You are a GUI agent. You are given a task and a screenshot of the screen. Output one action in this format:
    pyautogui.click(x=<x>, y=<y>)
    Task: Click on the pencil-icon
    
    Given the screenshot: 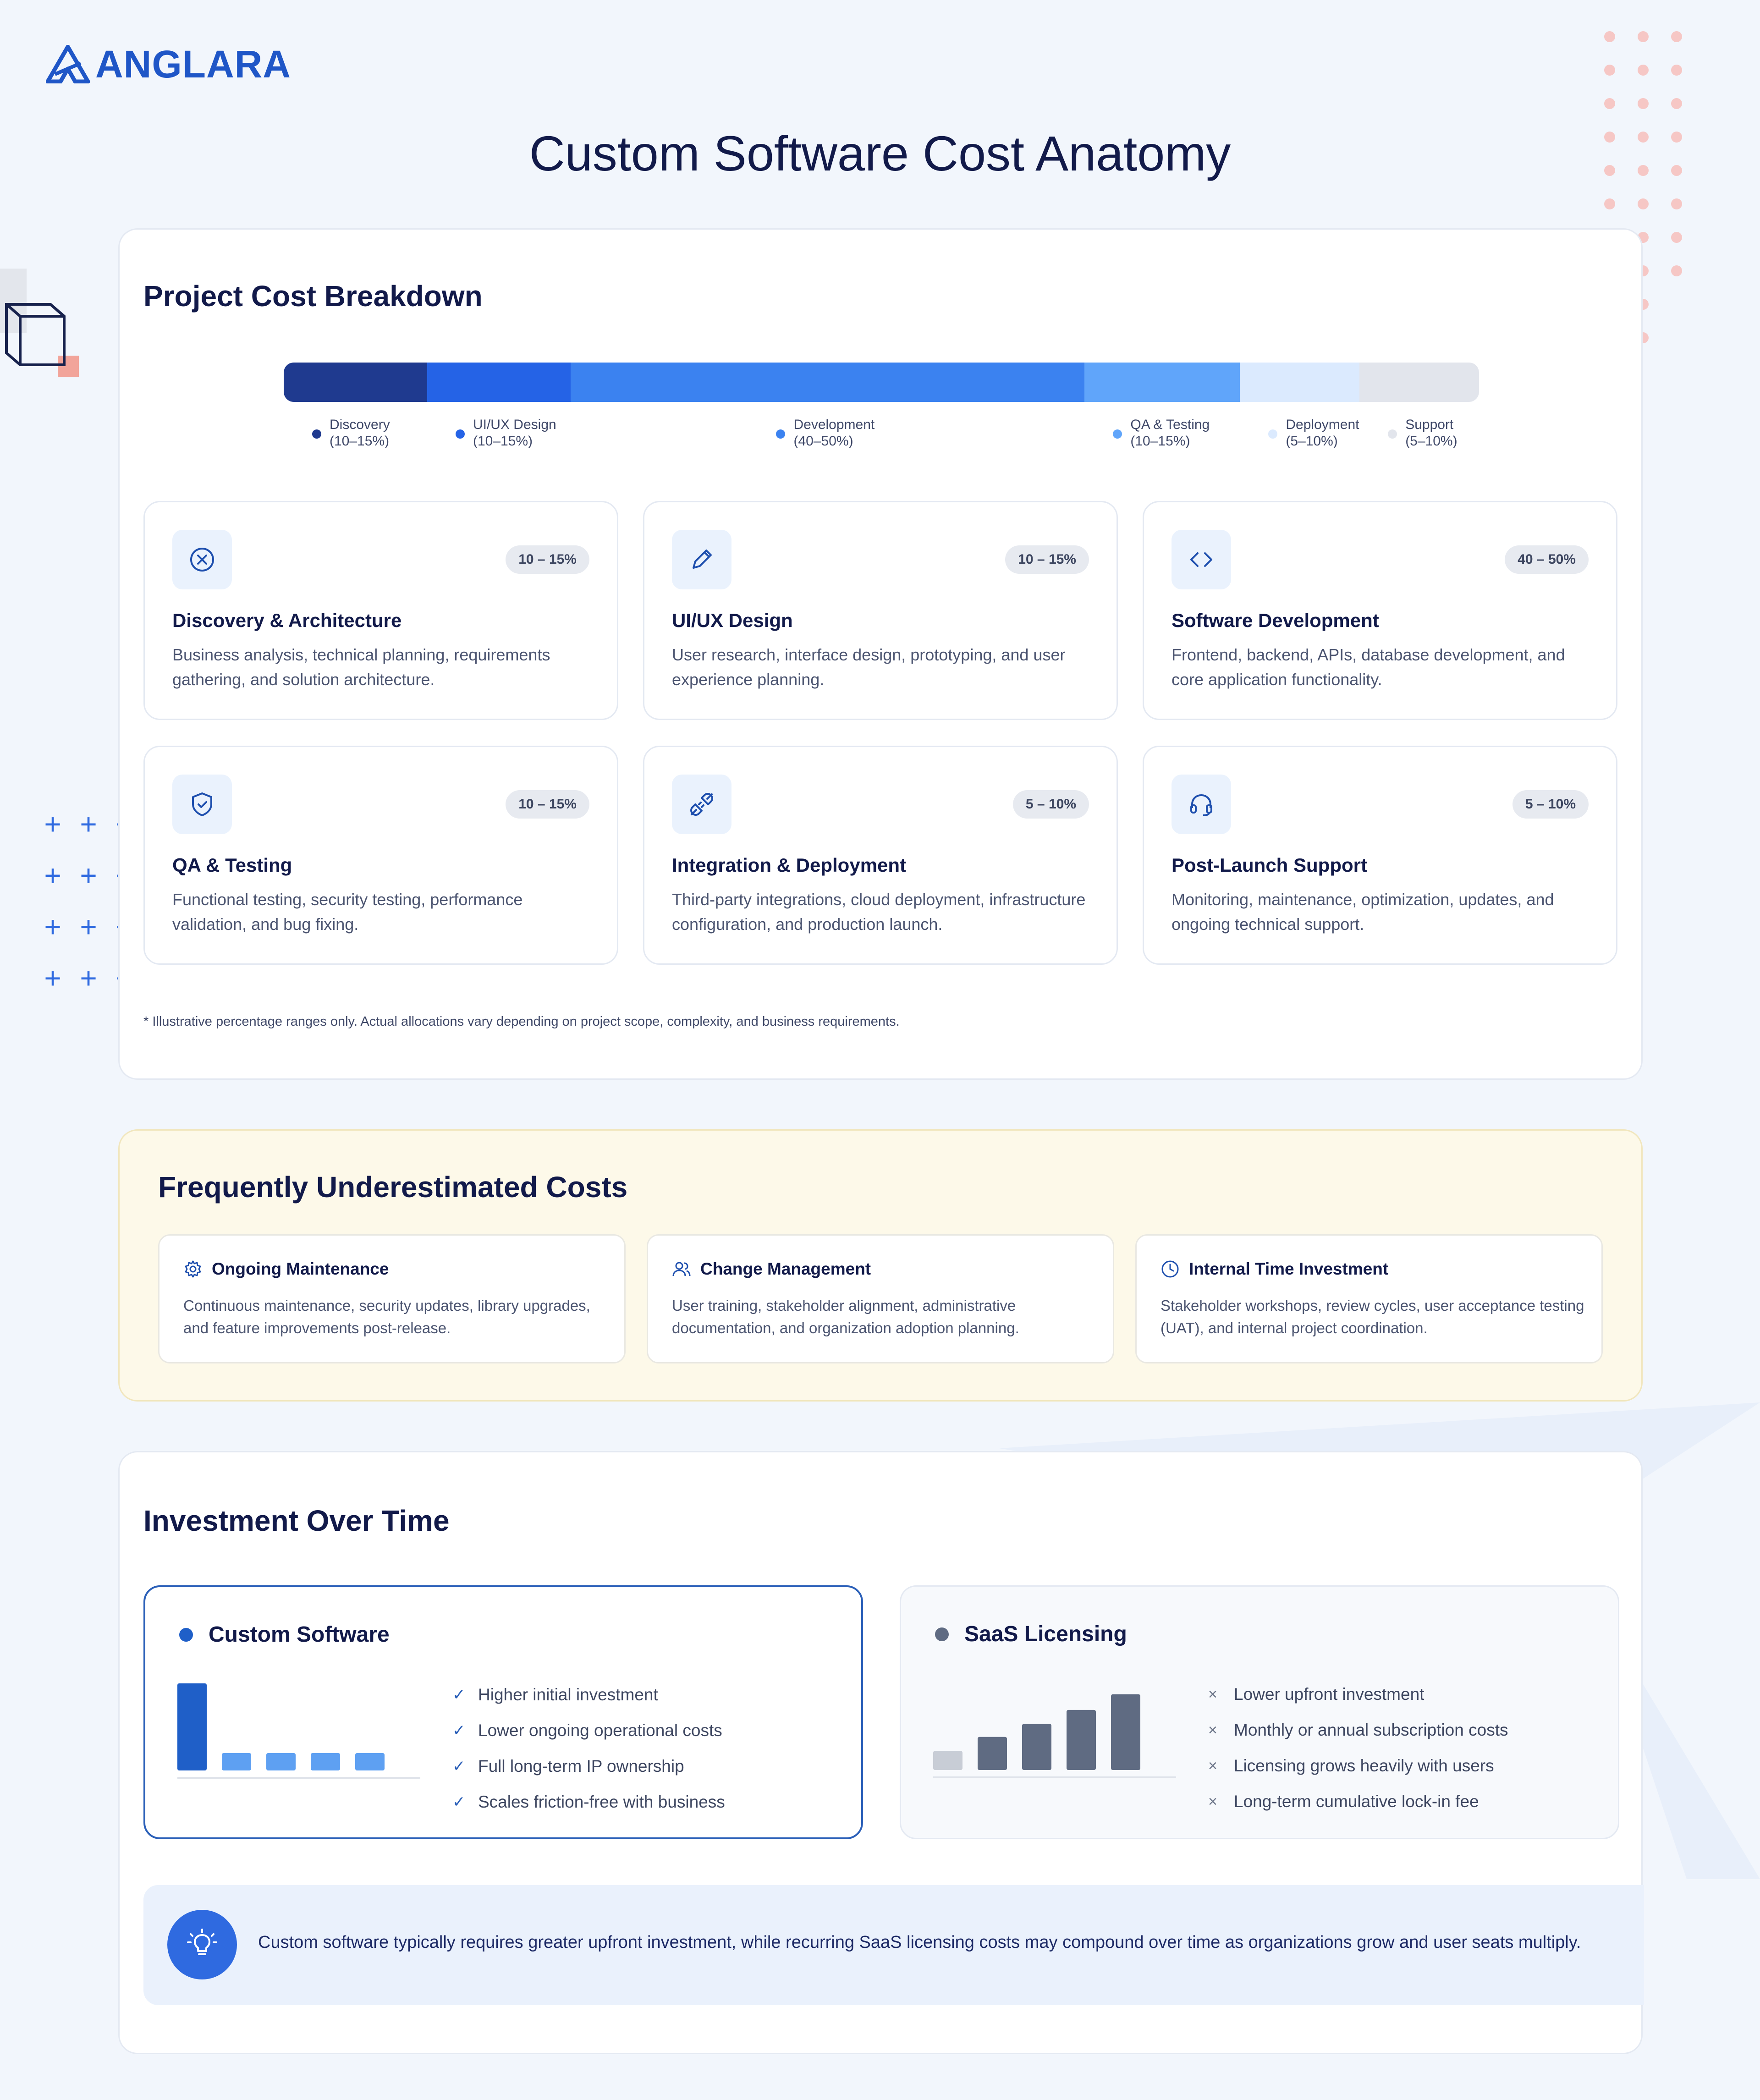 What is the action you would take?
    pyautogui.click(x=702, y=559)
    